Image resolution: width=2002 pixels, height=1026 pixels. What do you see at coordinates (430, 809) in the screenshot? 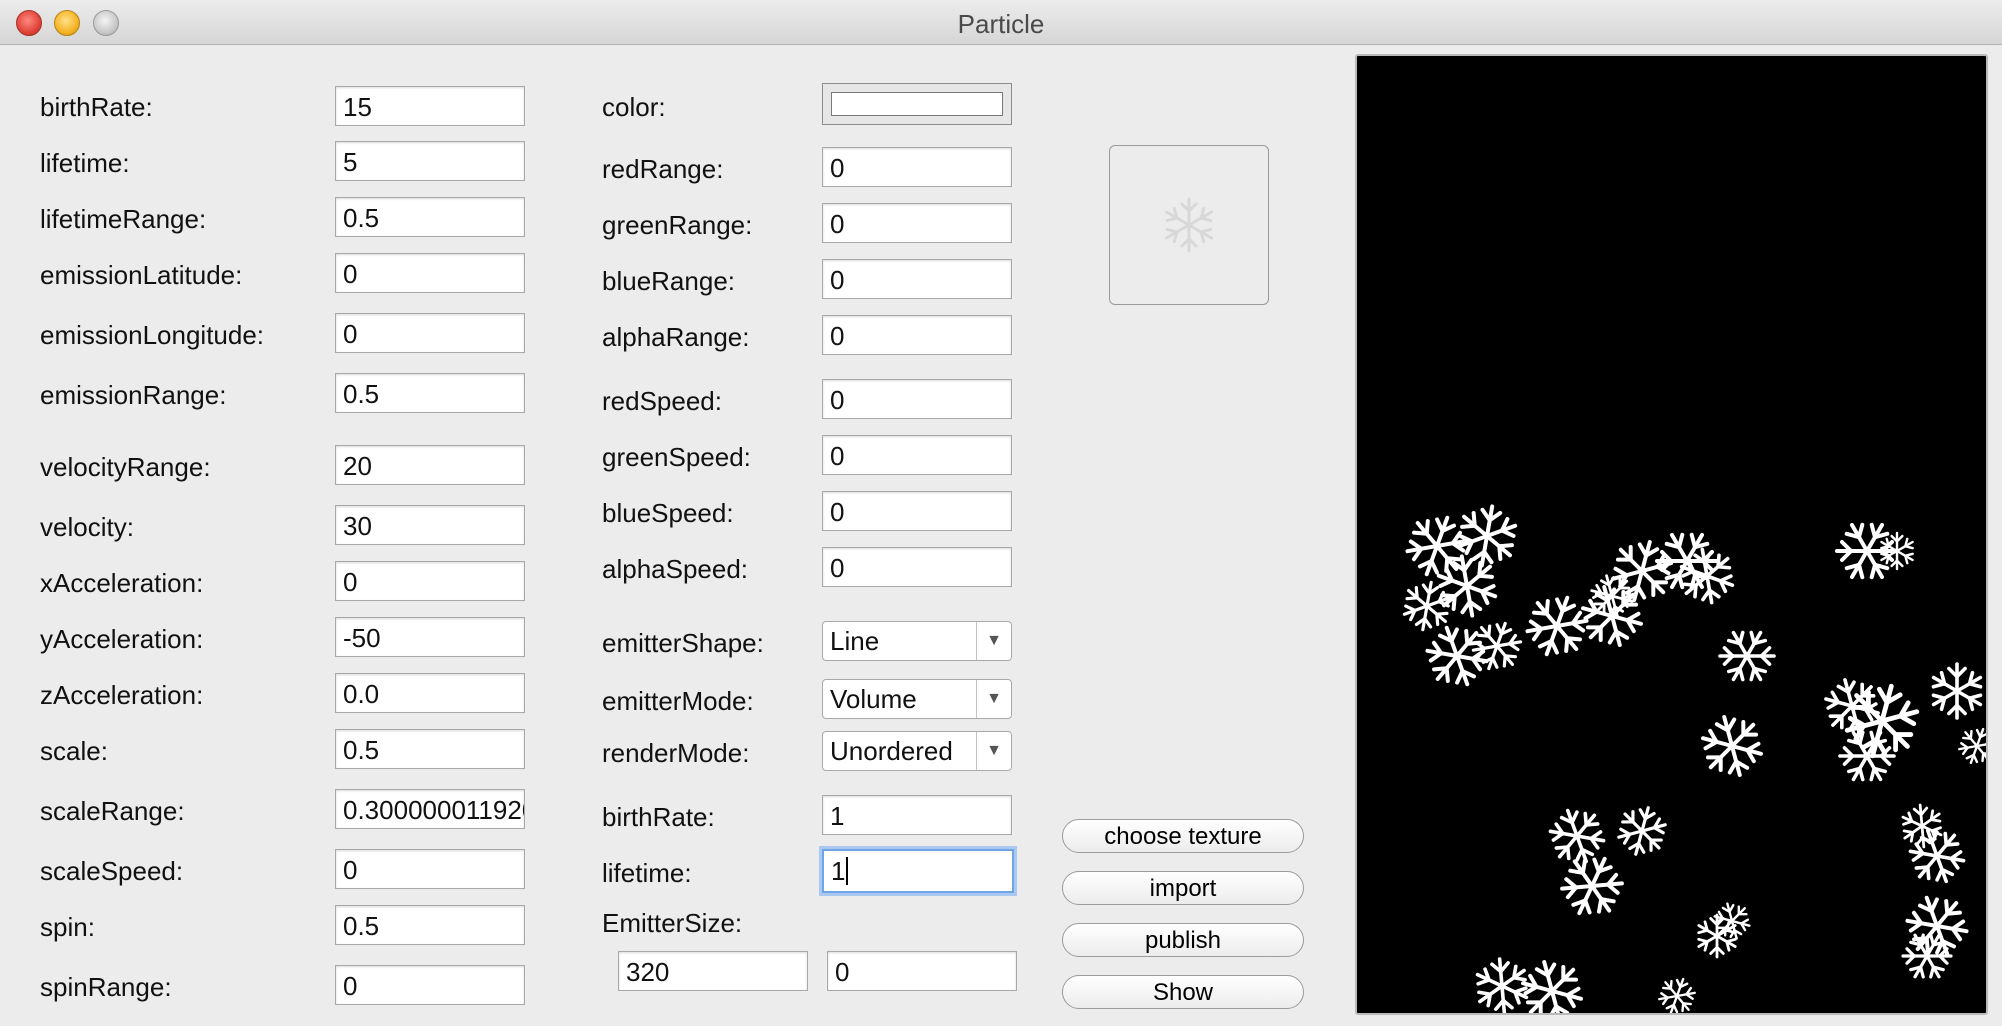
I see `scale-range-field: 0.300000011920929` at bounding box center [430, 809].